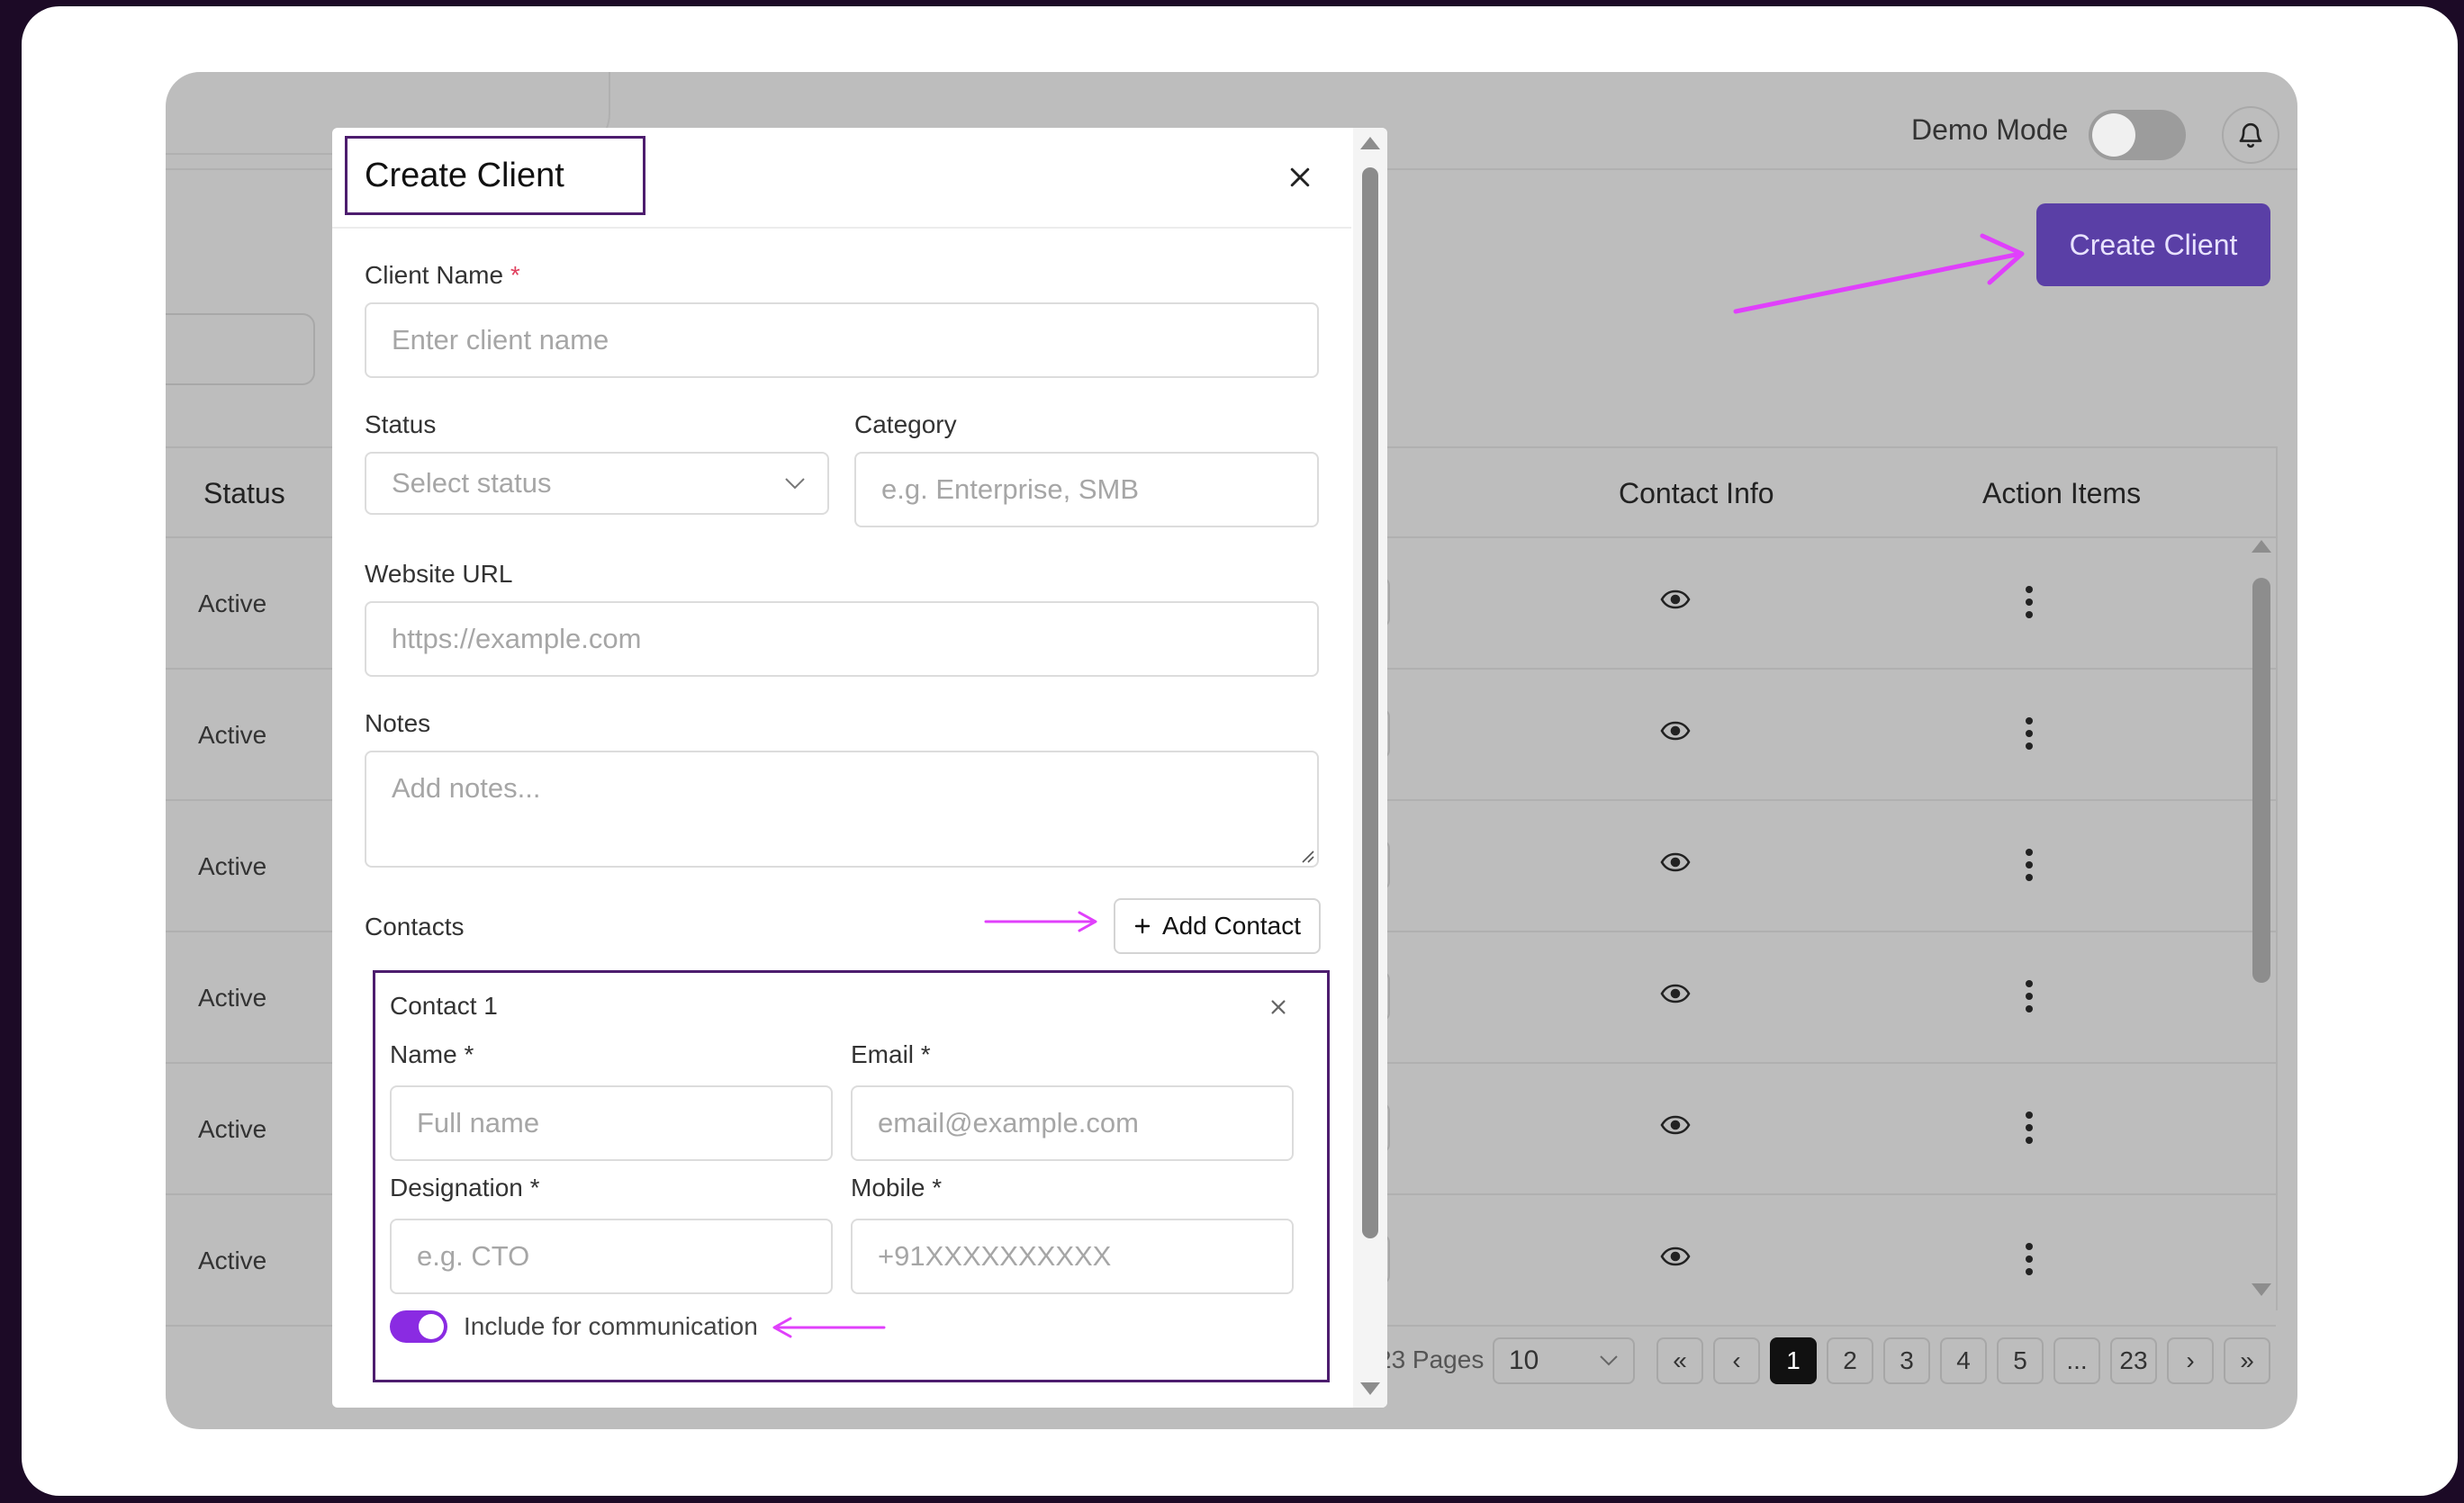  What do you see at coordinates (1040, 921) in the screenshot?
I see `add-contact-arrow-icon` at bounding box center [1040, 921].